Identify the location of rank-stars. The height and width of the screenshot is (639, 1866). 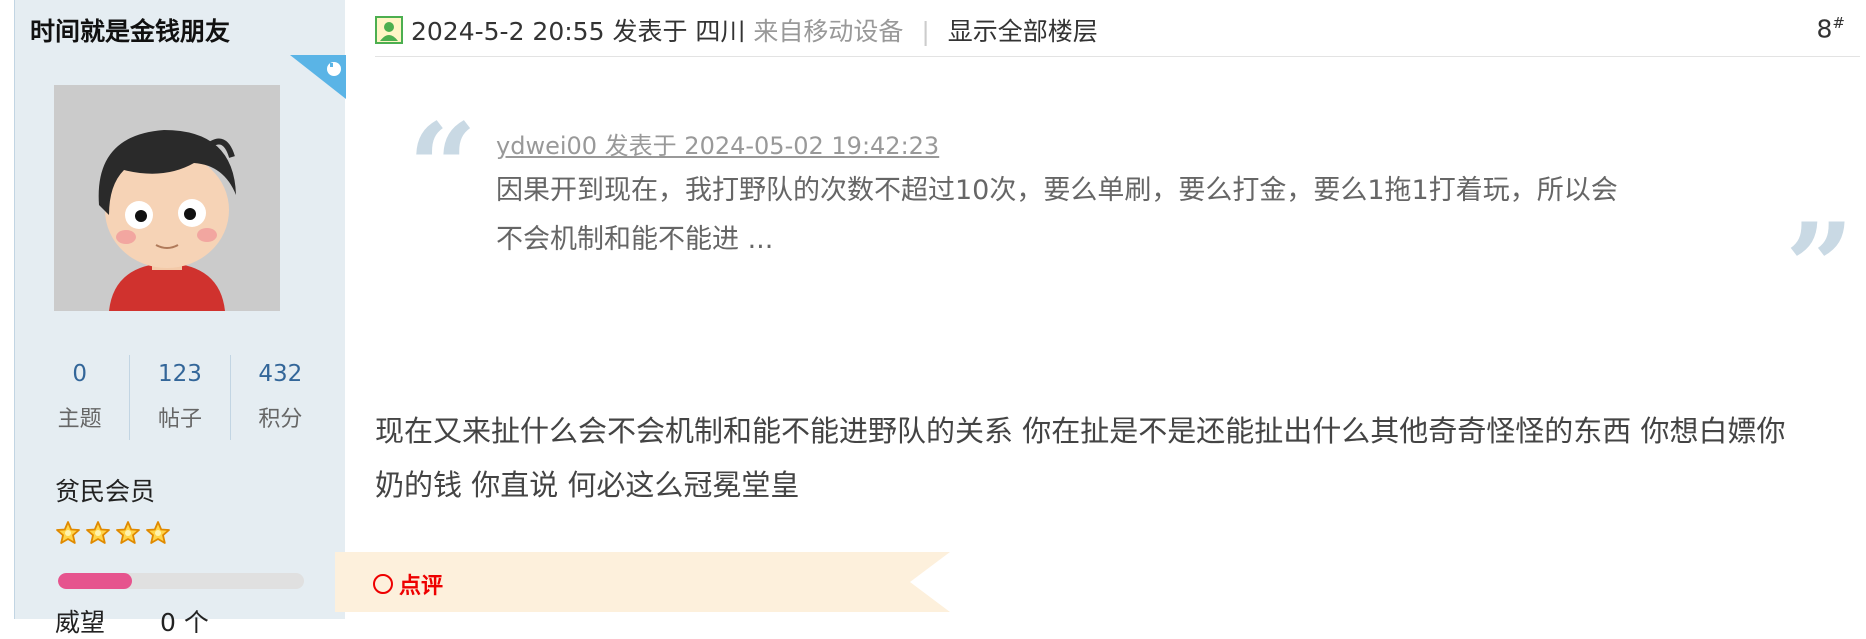
(113, 533).